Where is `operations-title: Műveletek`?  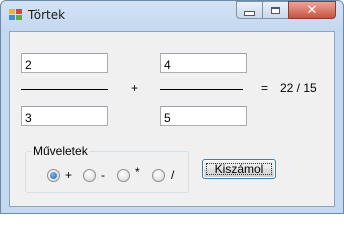 operations-title: Műveletek is located at coordinates (60, 151).